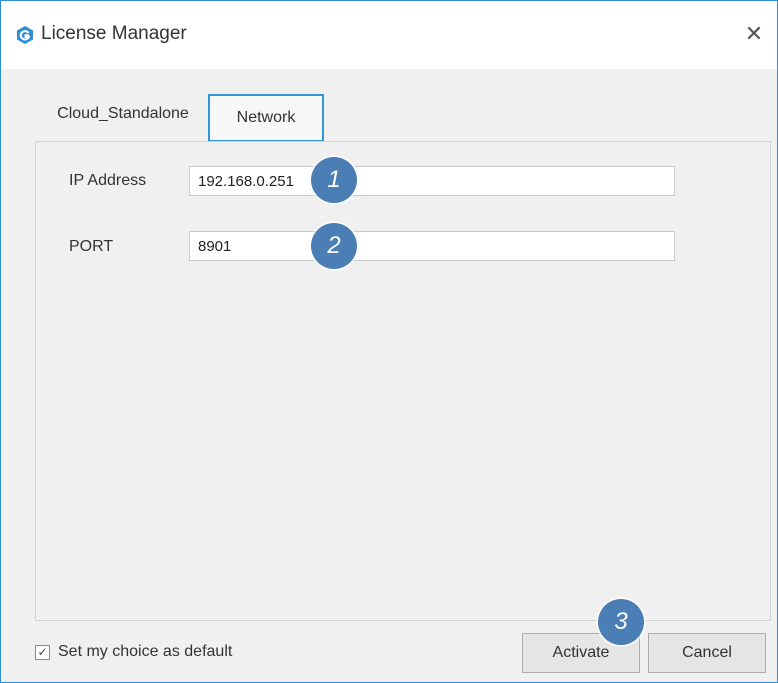  What do you see at coordinates (108, 180) in the screenshot?
I see `ip-address-label: IP Address` at bounding box center [108, 180].